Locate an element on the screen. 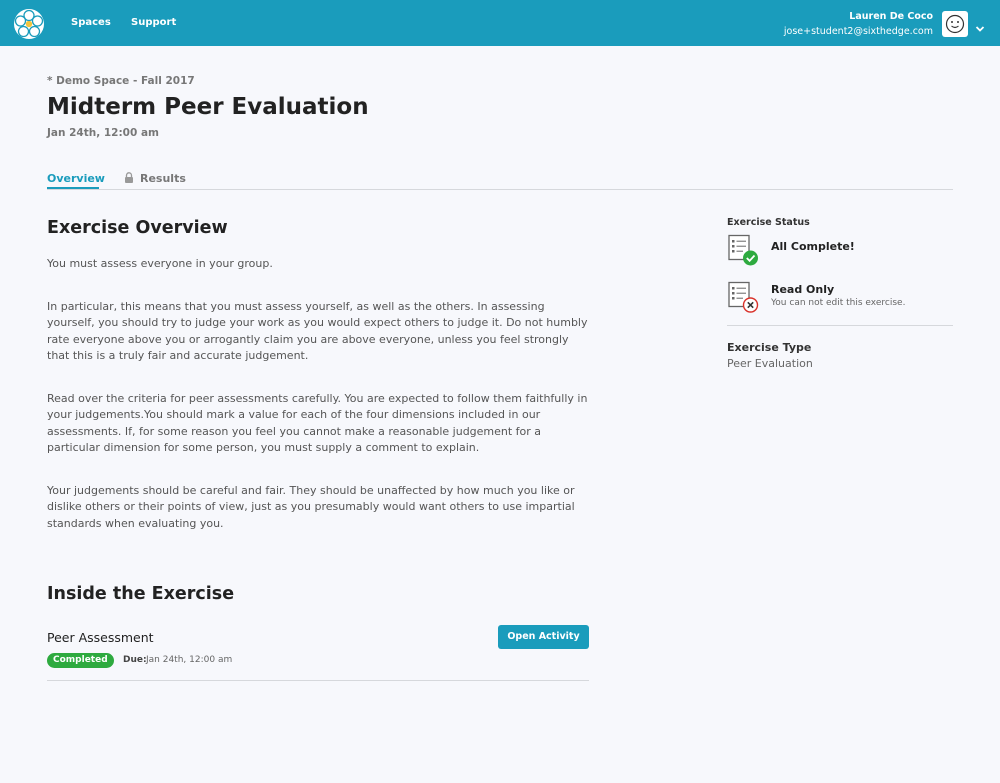  sidebar-divider is located at coordinates (840, 325).